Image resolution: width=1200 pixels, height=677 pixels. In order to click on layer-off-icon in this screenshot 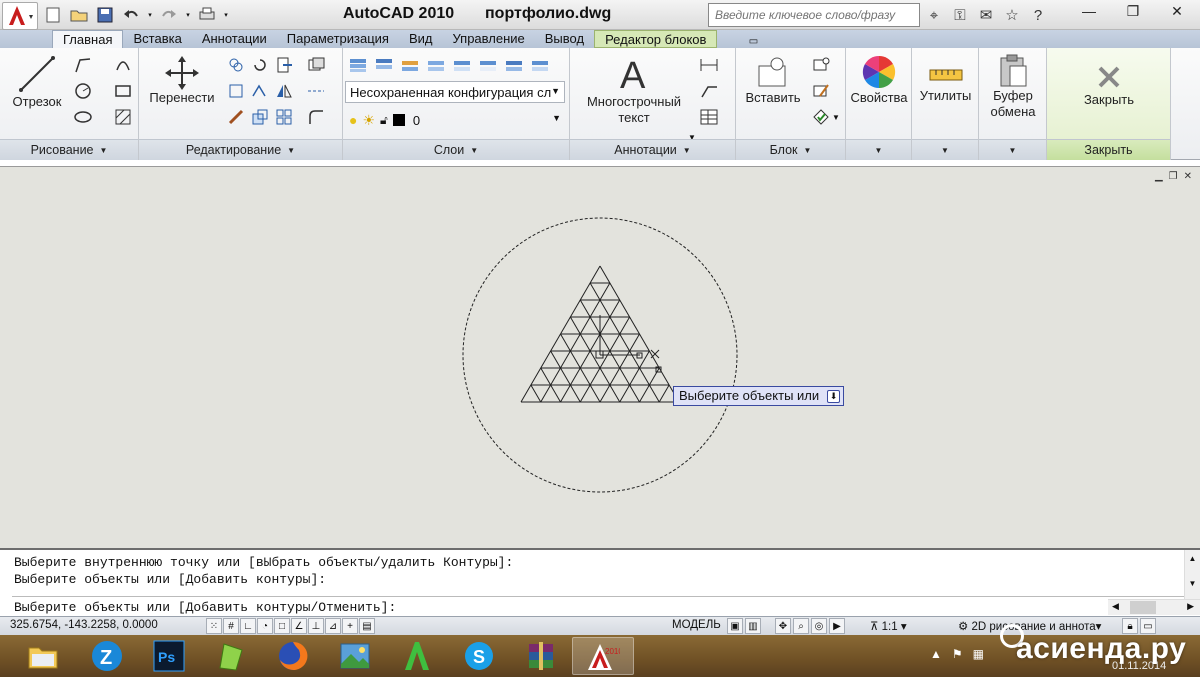, I will do `click(436, 65)`.